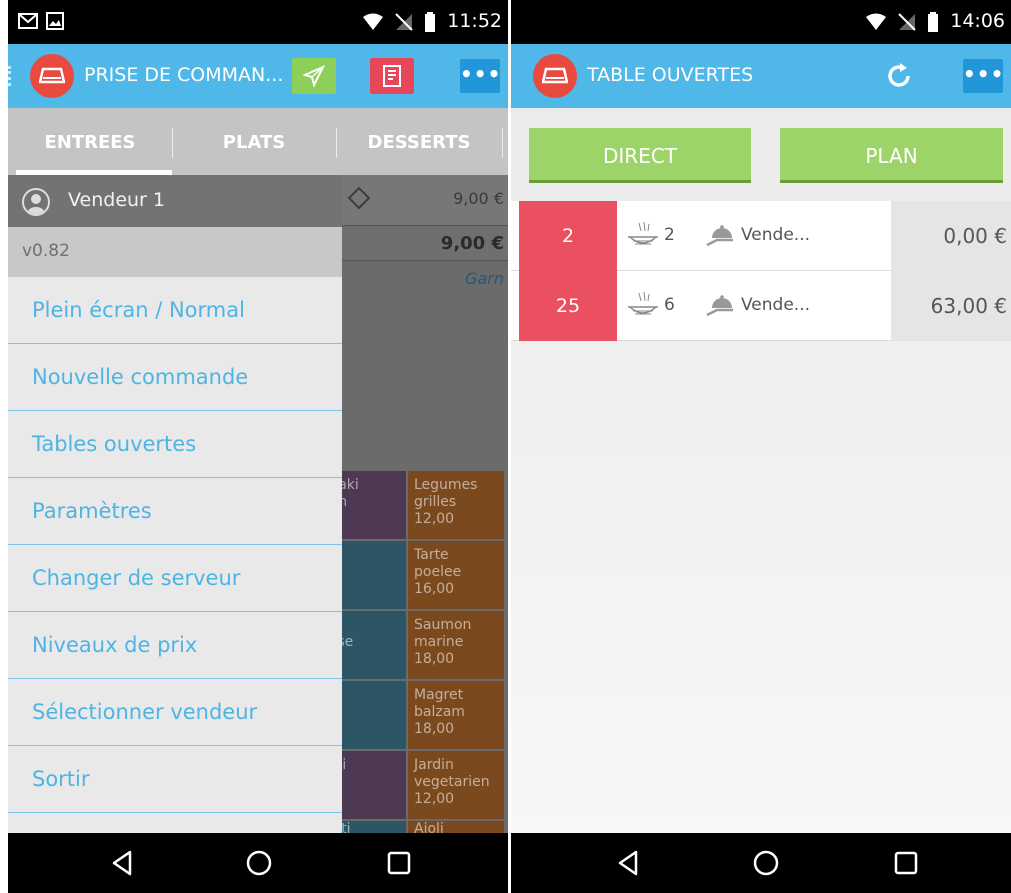 This screenshot has width=1011, height=893. I want to click on status-time: 14:06, so click(977, 21).